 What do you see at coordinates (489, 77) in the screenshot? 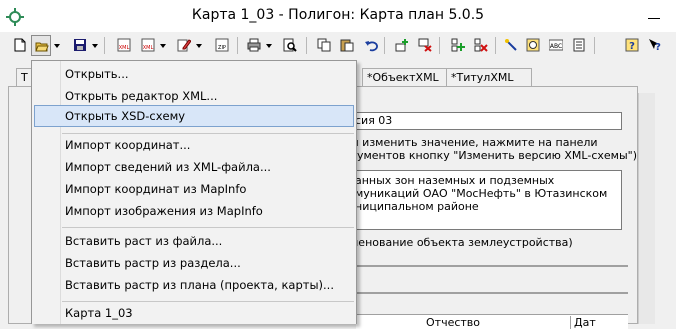
I see `tab-title-xml: *ТитулXML` at bounding box center [489, 77].